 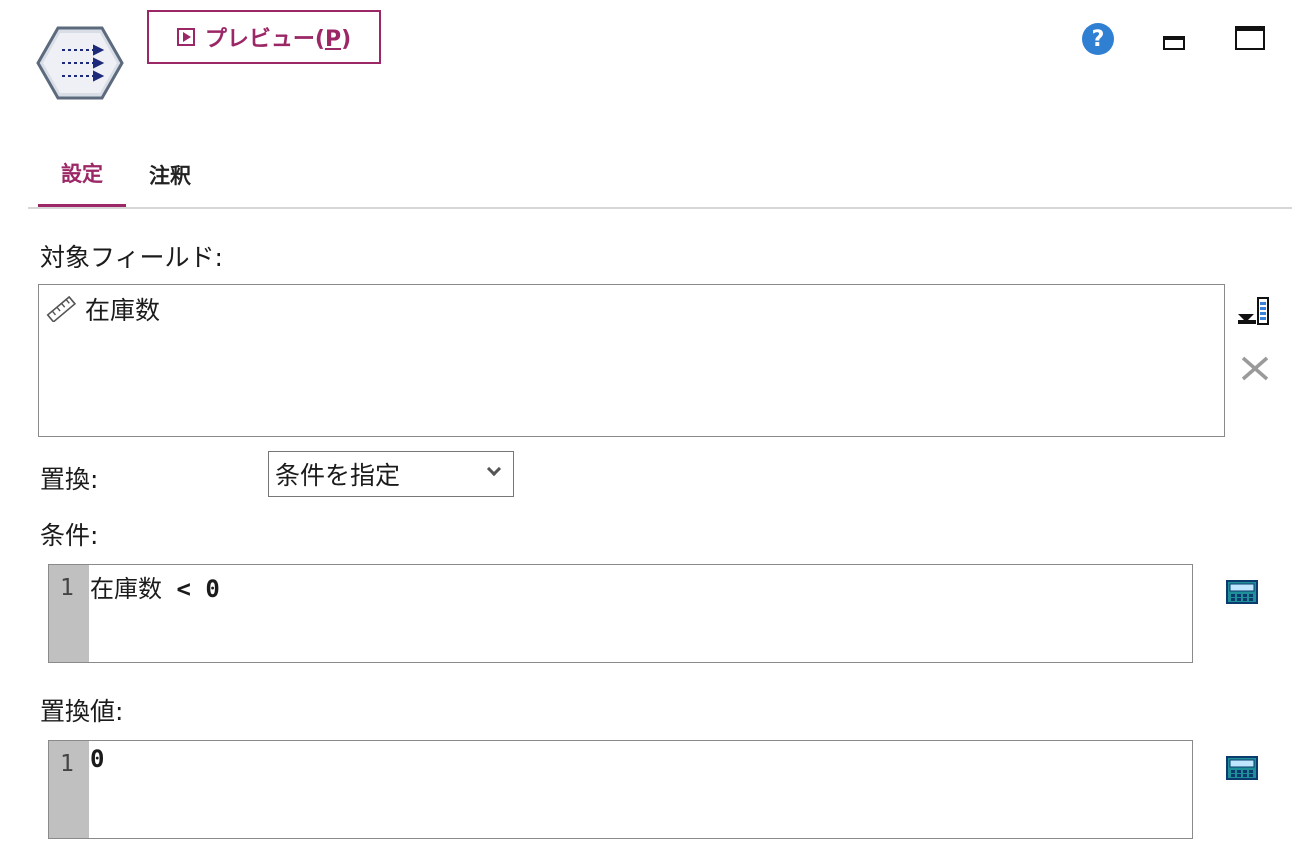 What do you see at coordinates (123, 310) in the screenshot?
I see `field-name: 在庫数` at bounding box center [123, 310].